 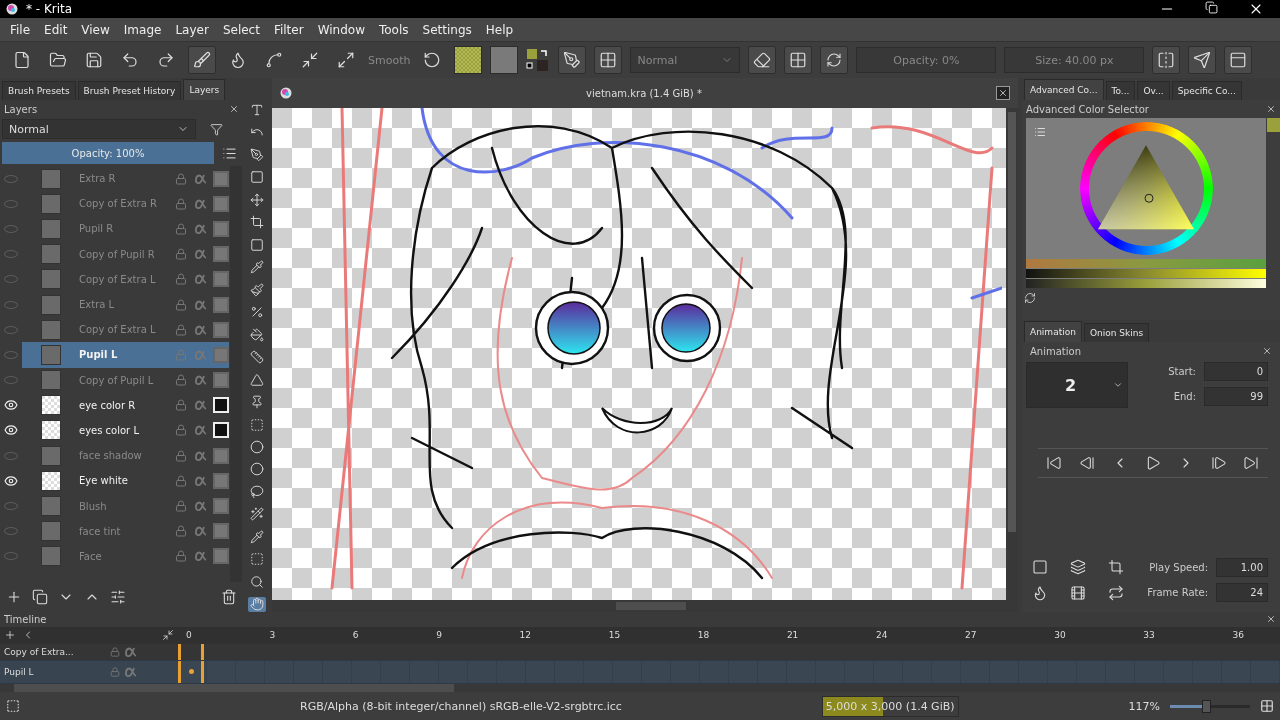 What do you see at coordinates (1242, 592) in the screenshot?
I see `frame-rate-field: 24` at bounding box center [1242, 592].